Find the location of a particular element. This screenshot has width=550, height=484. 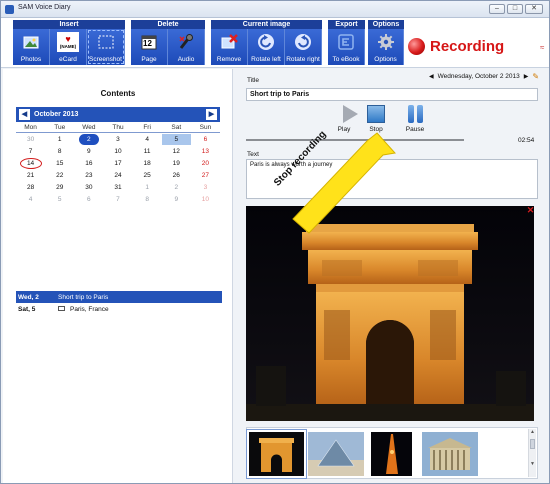

thumbnail-scrollbar: ▲ ▼ is located at coordinates (532, 453).